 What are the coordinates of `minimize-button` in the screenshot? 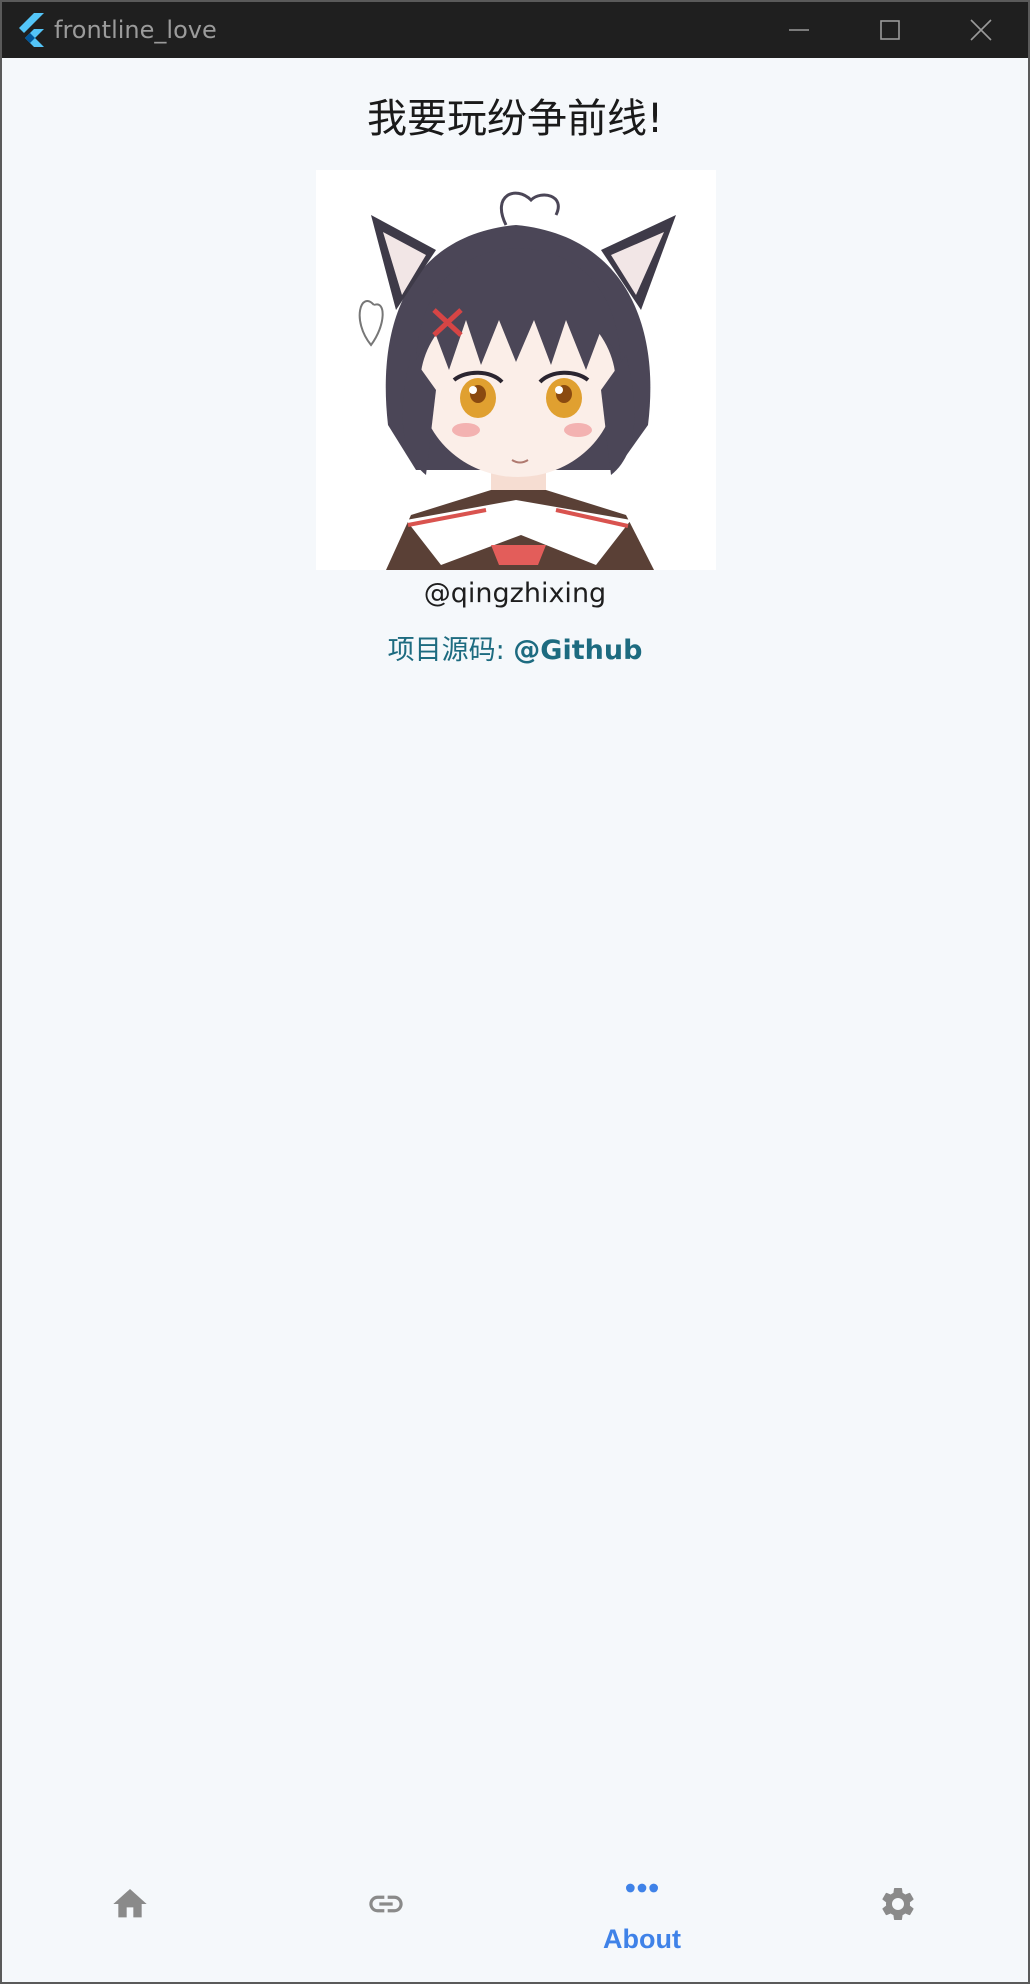 It's located at (799, 30).